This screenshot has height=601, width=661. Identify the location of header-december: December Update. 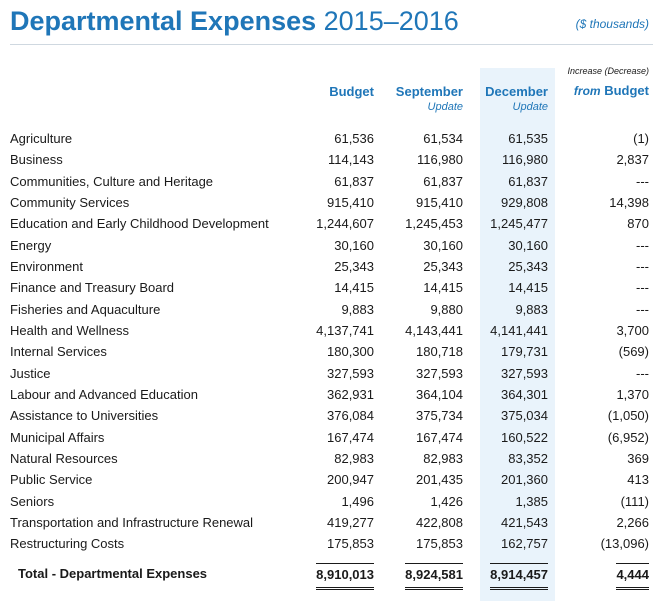
(516, 99).